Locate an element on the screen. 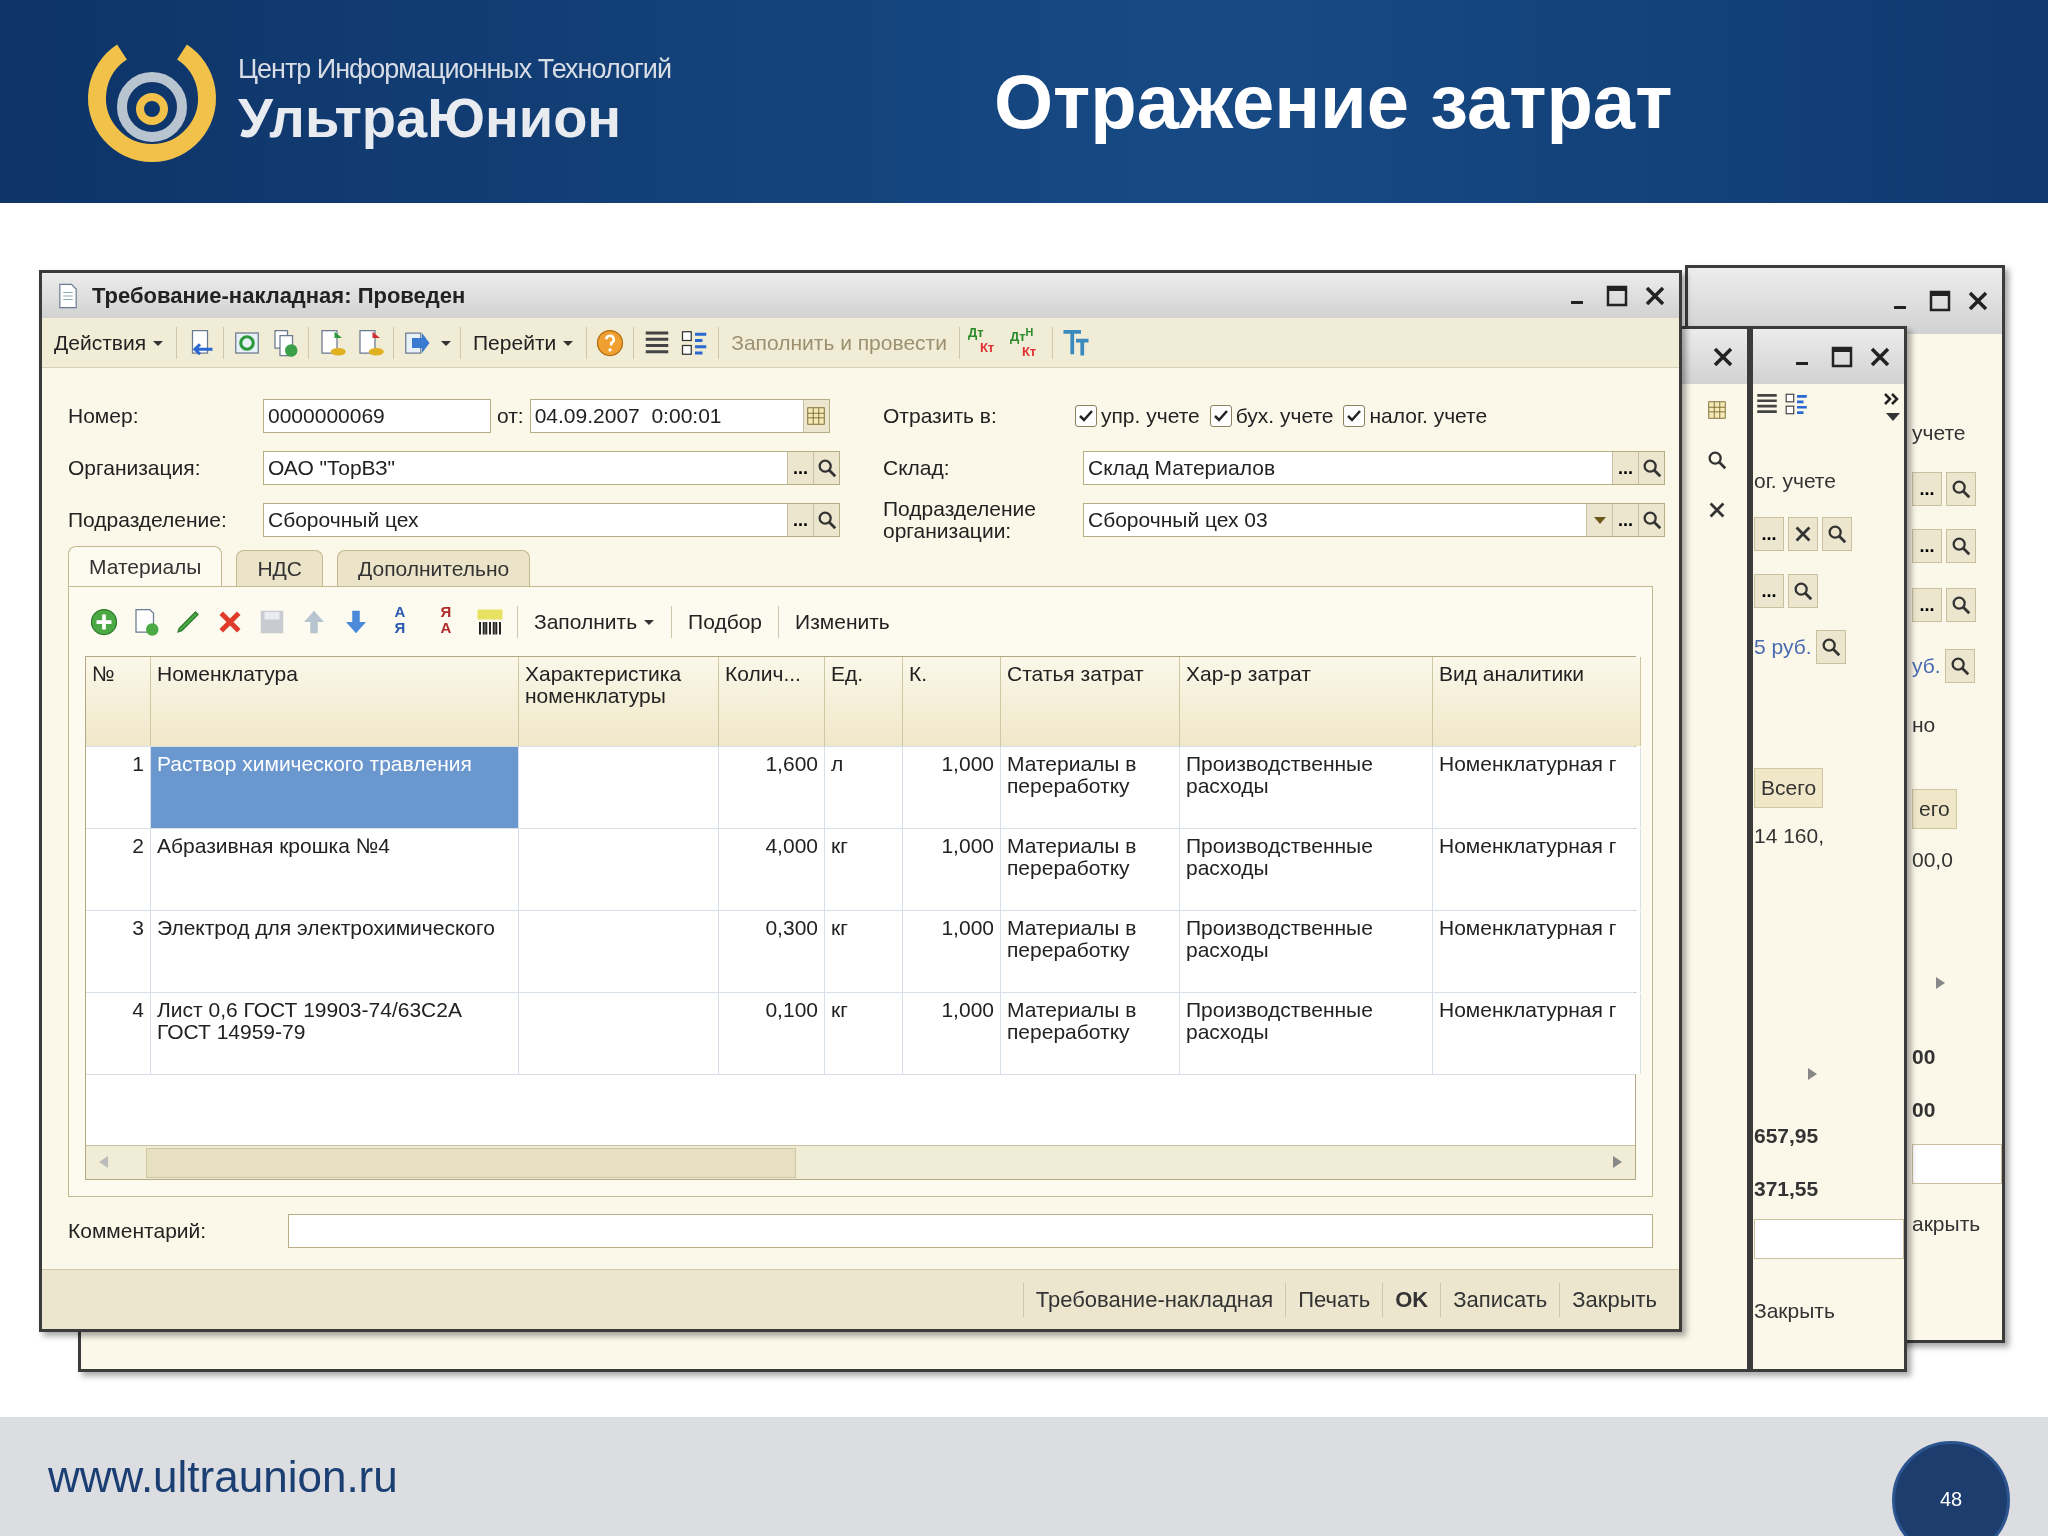 This screenshot has width=2048, height=1536. dropdown-button is located at coordinates (1599, 520).